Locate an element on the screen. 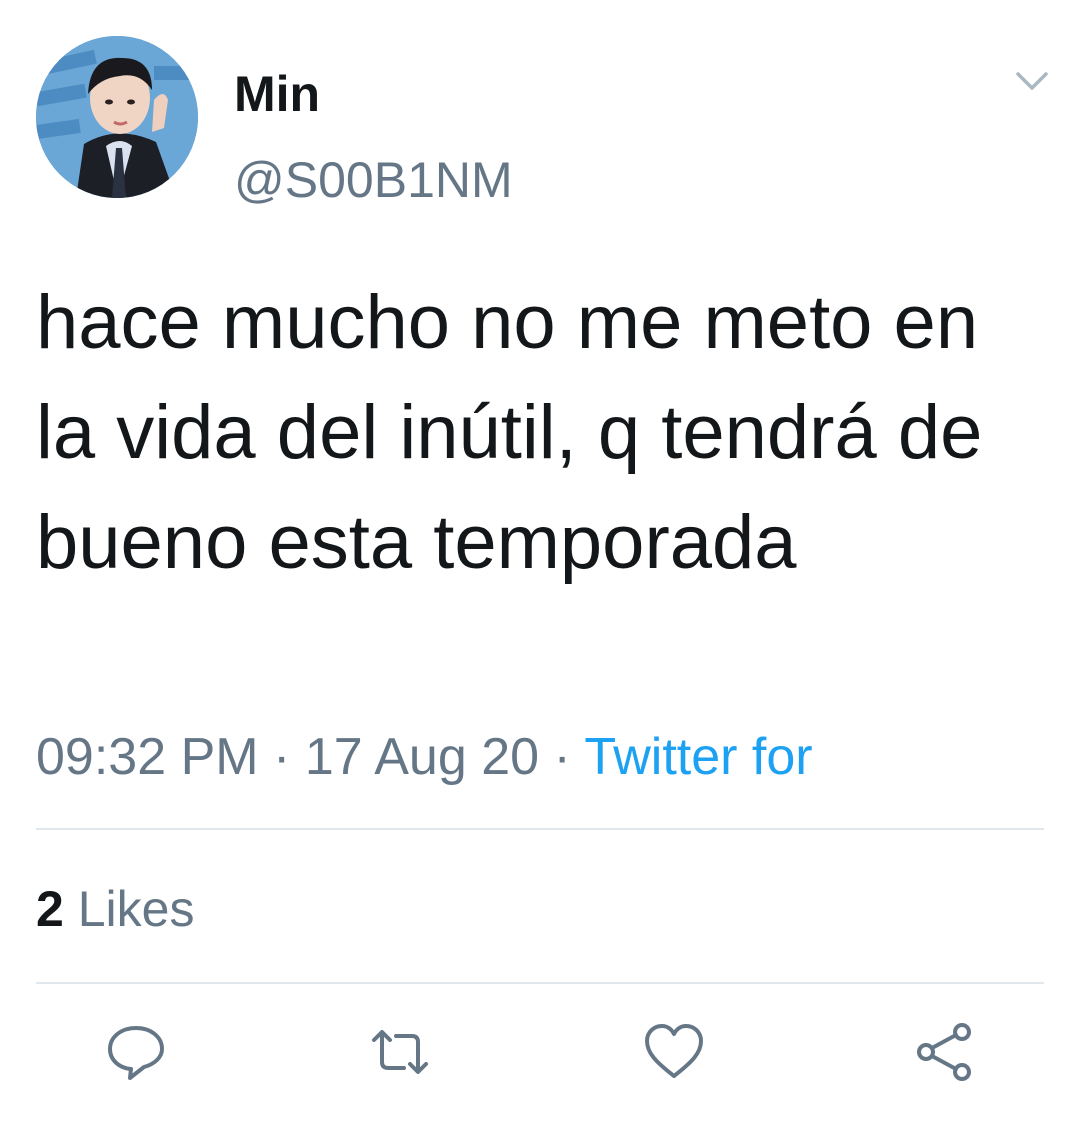 This screenshot has width=1080, height=1130. retweet-button is located at coordinates (400, 1052).